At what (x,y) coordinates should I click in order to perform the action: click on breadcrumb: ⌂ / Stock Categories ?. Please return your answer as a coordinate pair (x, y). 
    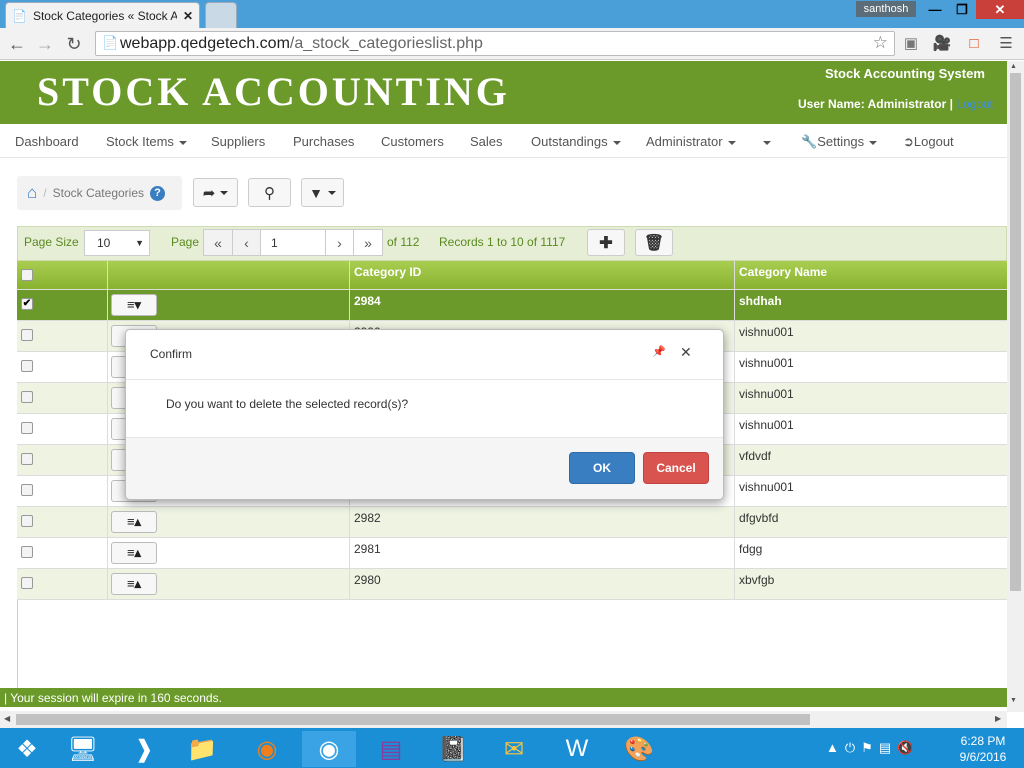
    Looking at the image, I should click on (99, 193).